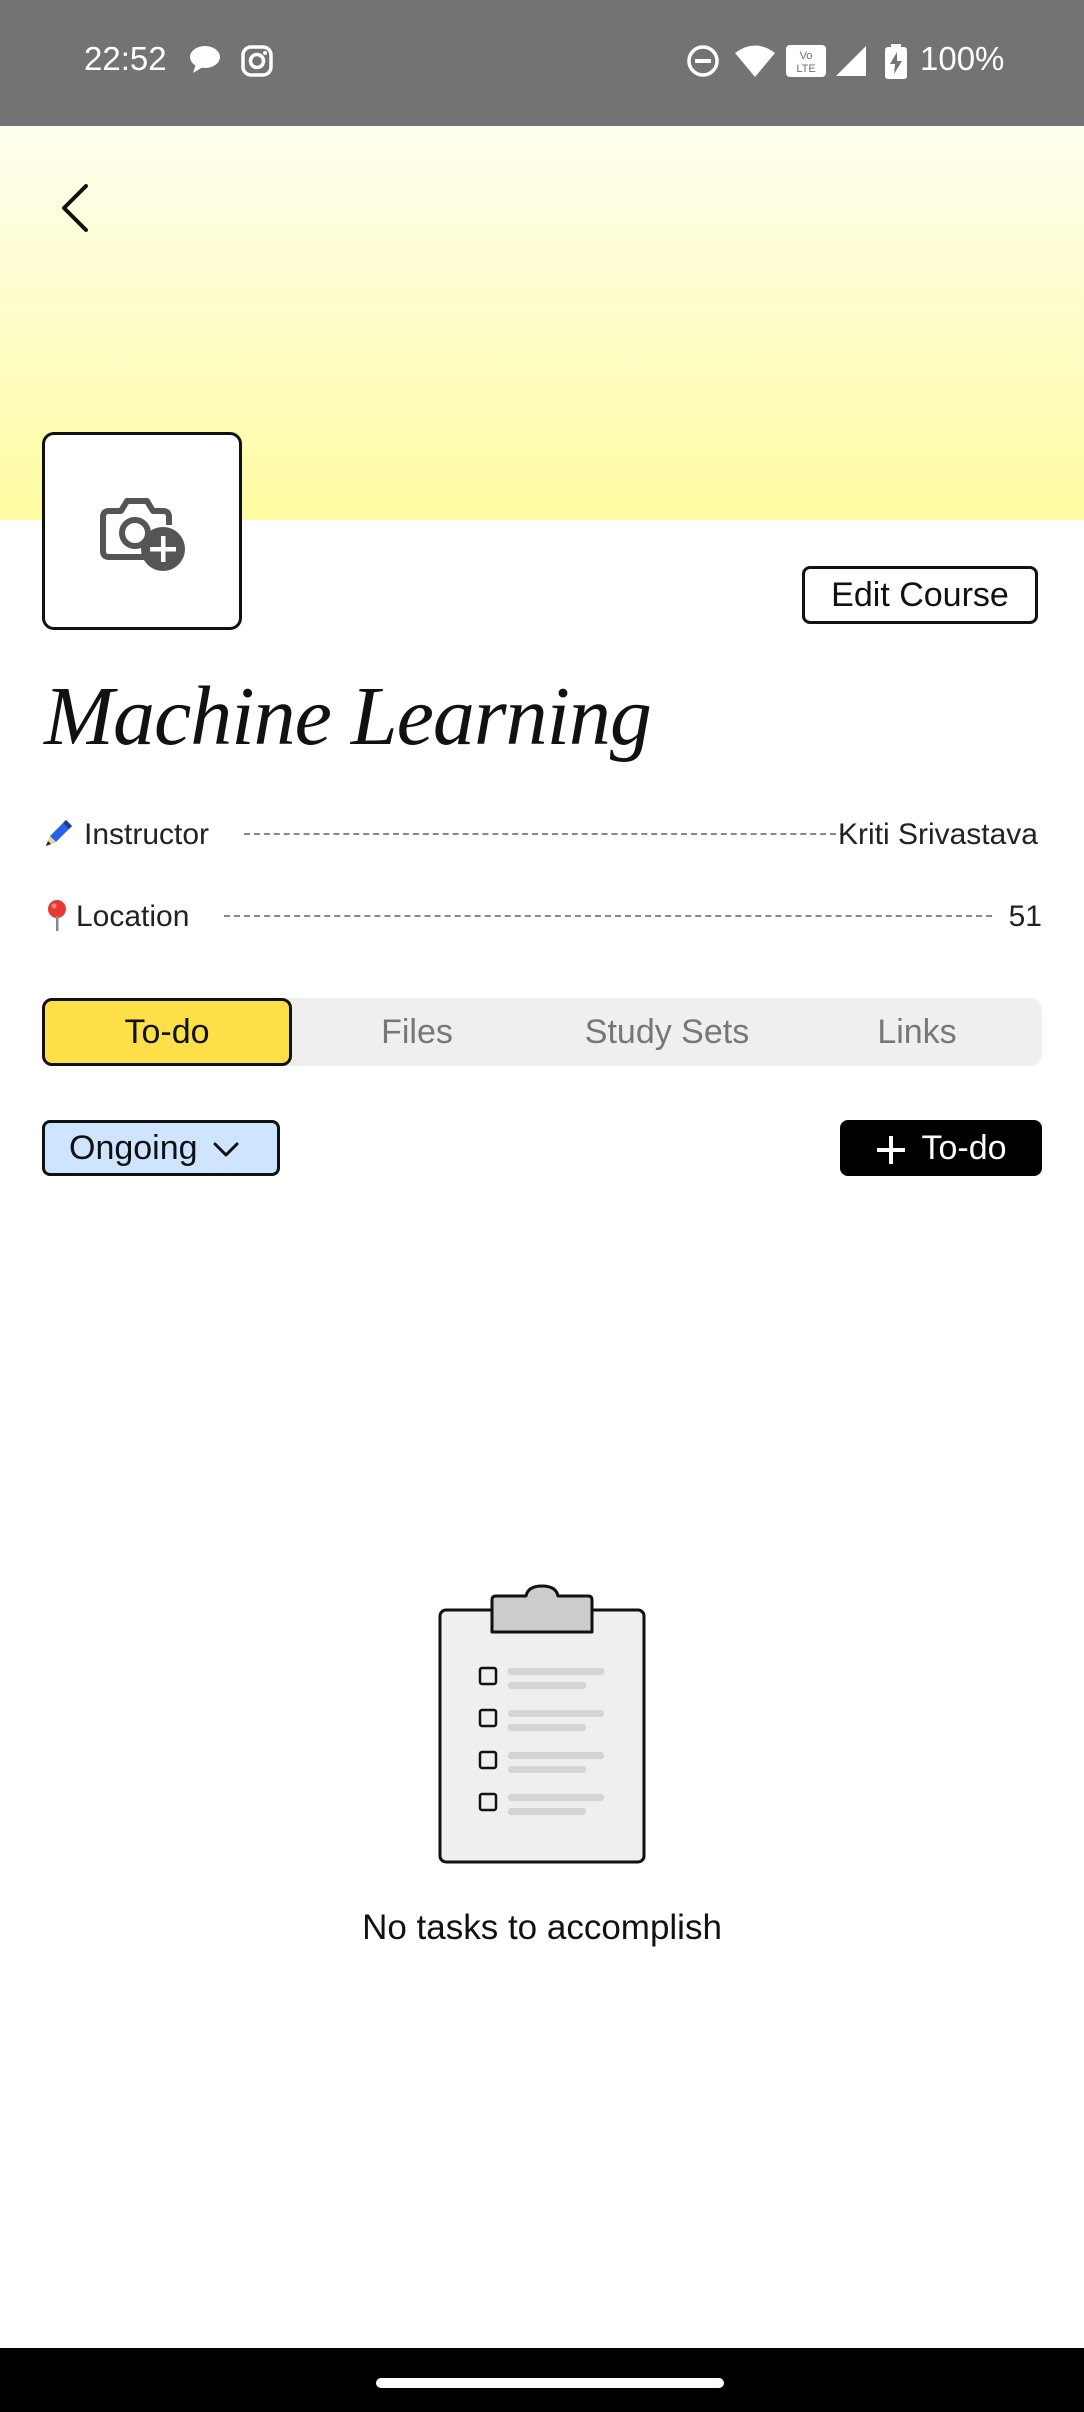 The height and width of the screenshot is (2412, 1084). Describe the element at coordinates (417, 1032) in the screenshot. I see `tab-files: Files` at that location.